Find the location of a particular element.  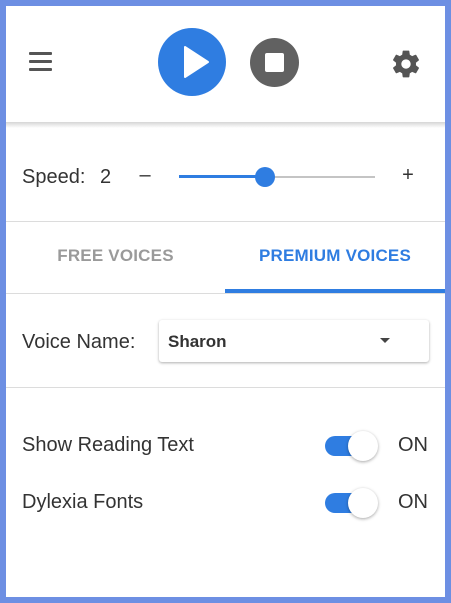

voice-select: Sharon is located at coordinates (294, 341).